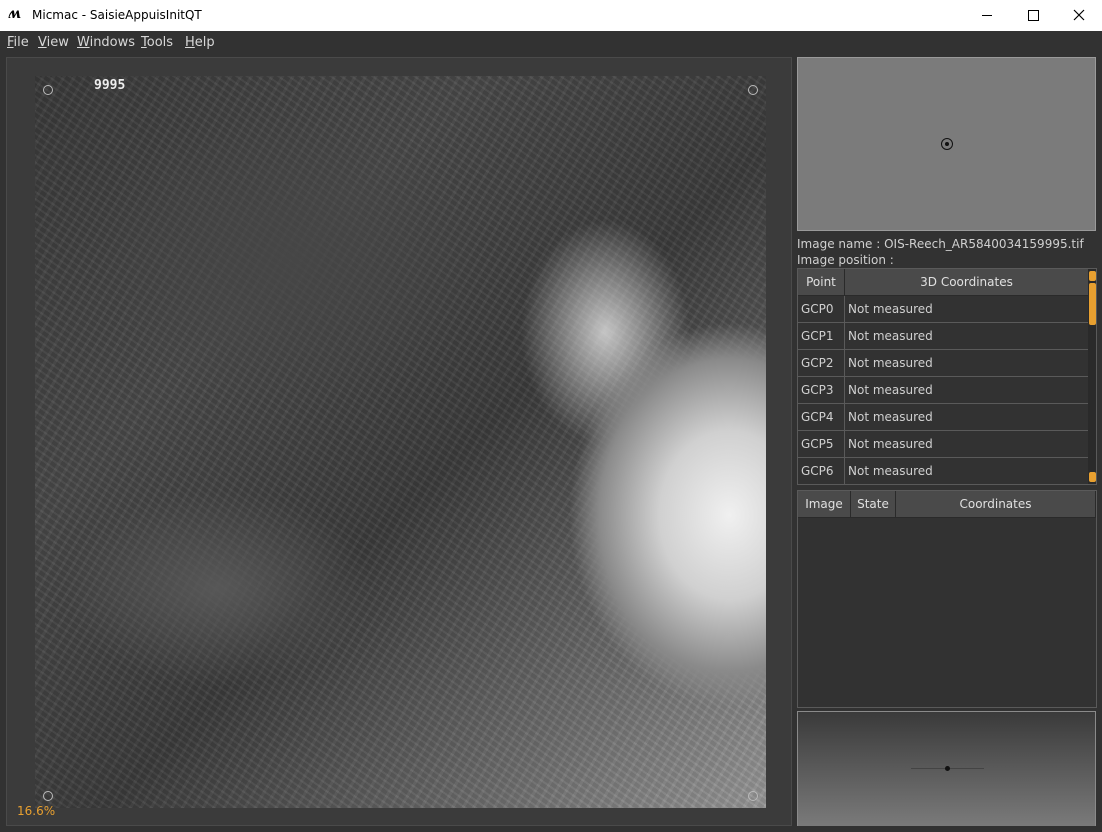 The height and width of the screenshot is (832, 1102). What do you see at coordinates (36, 811) in the screenshot?
I see `zoom-level: 16.6%` at bounding box center [36, 811].